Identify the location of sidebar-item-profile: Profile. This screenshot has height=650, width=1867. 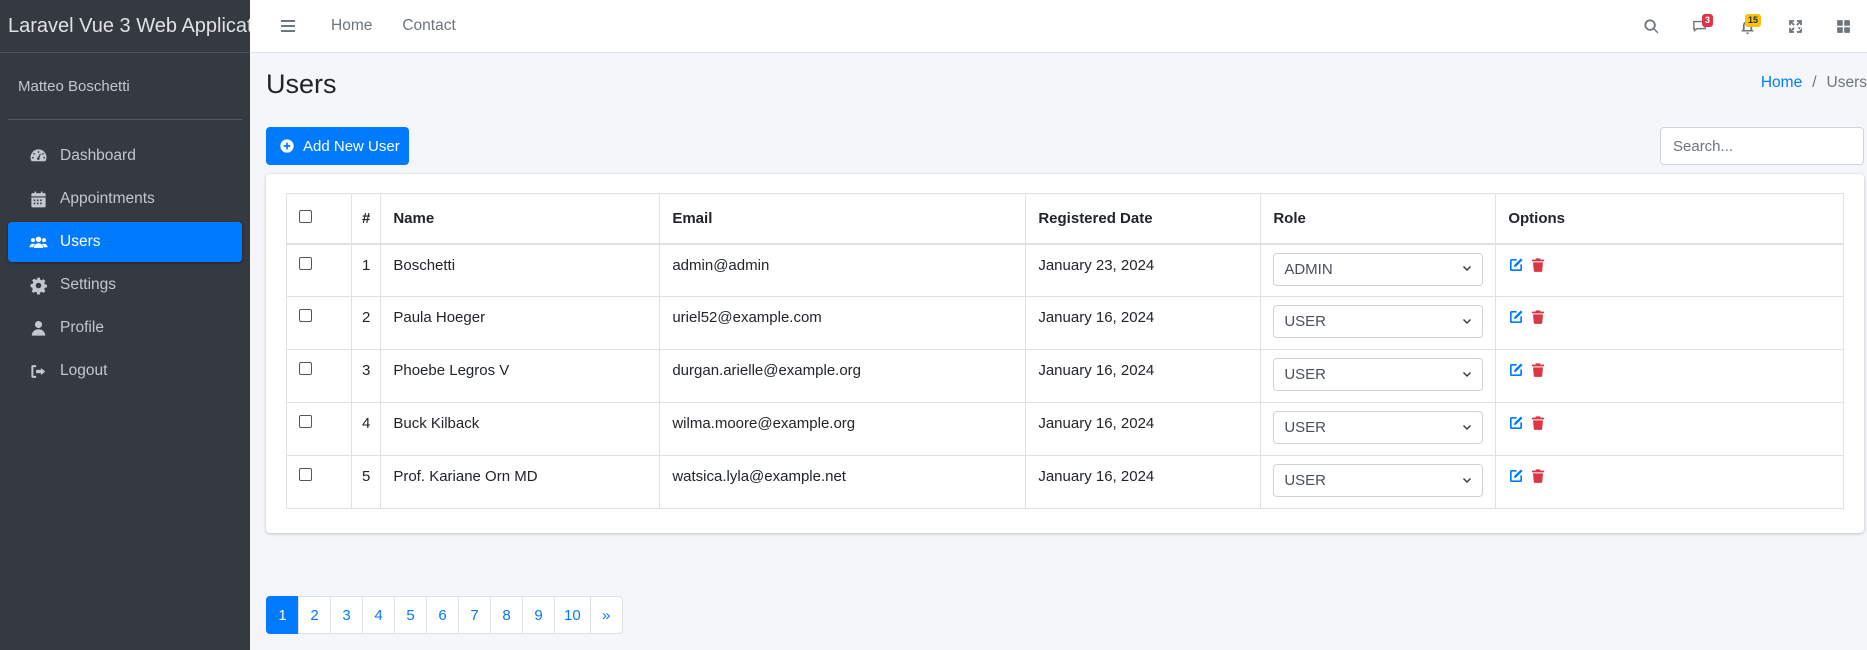
(125, 328).